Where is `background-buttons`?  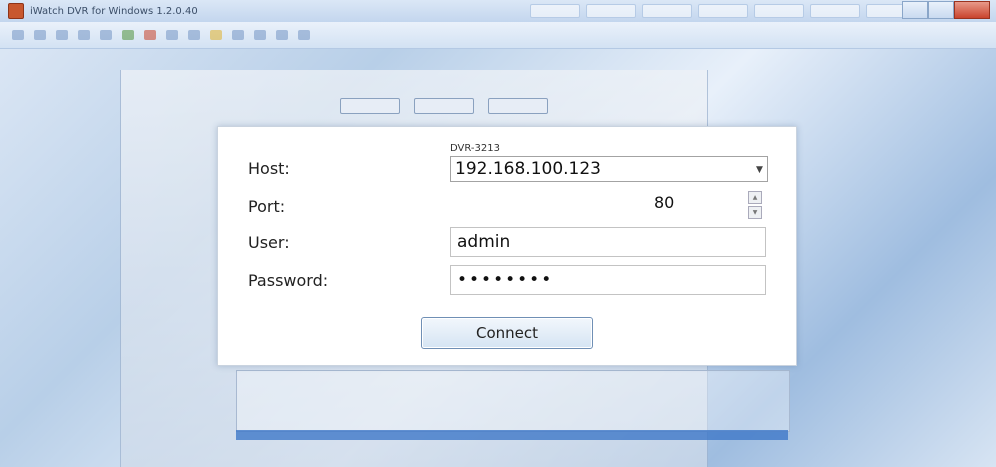
background-buttons is located at coordinates (444, 106).